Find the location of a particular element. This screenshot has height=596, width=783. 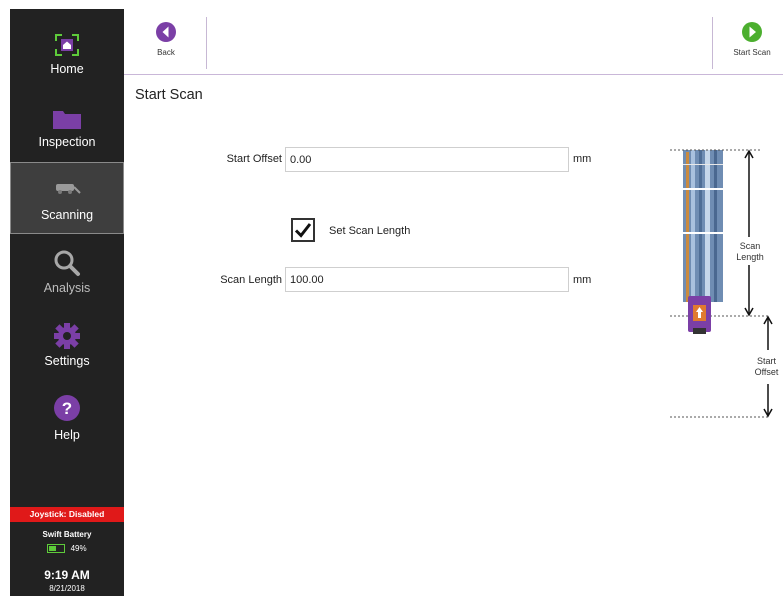

help-icon: ? is located at coordinates (67, 408).